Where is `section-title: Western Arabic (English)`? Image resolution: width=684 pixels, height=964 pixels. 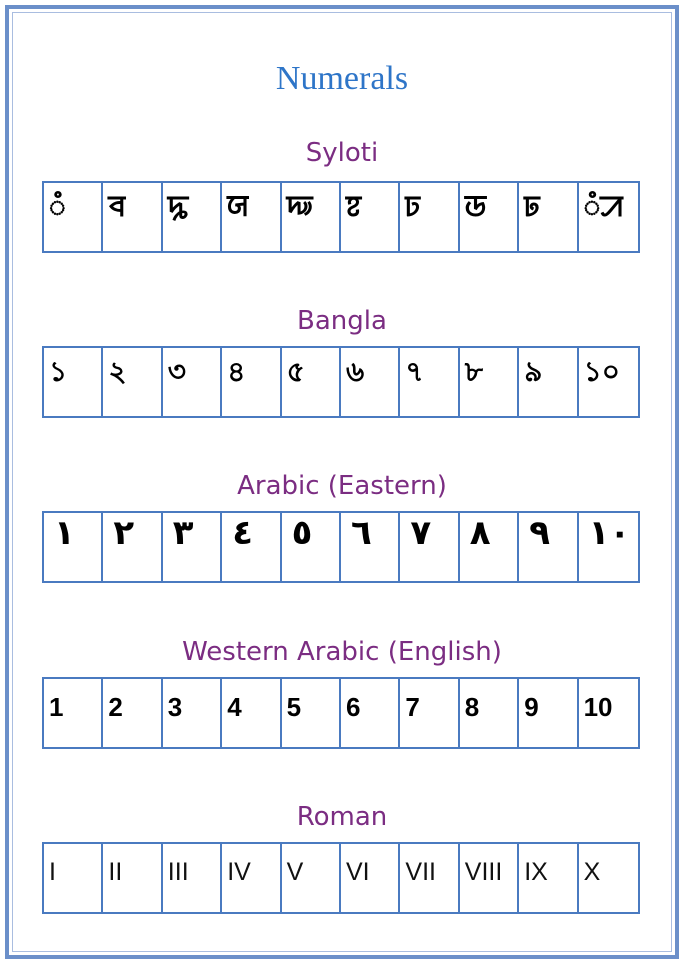 section-title: Western Arabic (English) is located at coordinates (342, 652).